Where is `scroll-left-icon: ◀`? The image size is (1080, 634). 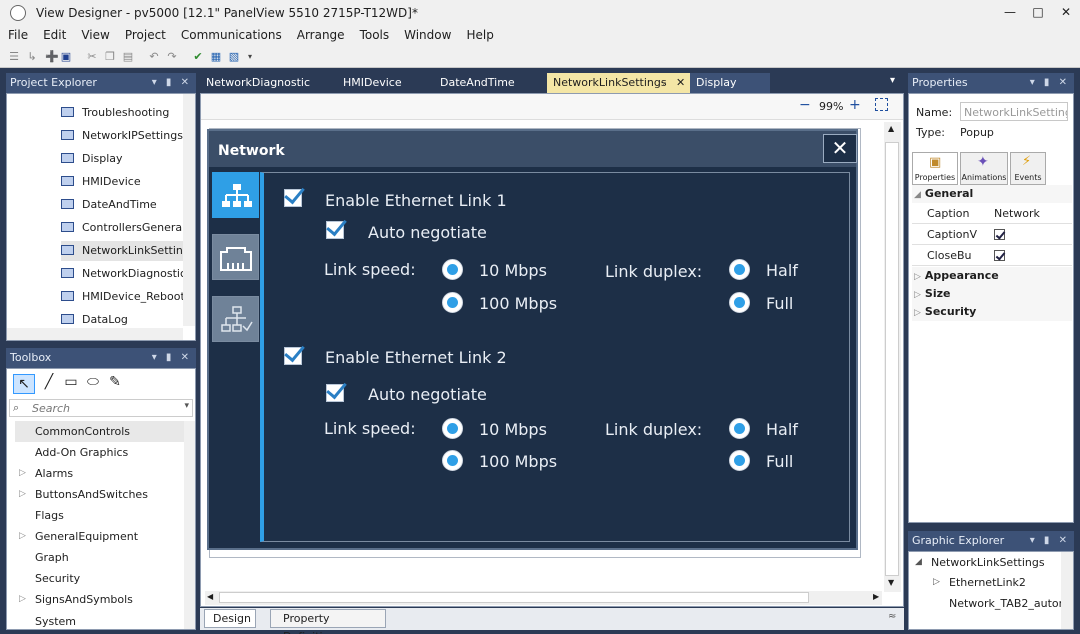
scroll-left-icon: ◀ is located at coordinates (210, 596).